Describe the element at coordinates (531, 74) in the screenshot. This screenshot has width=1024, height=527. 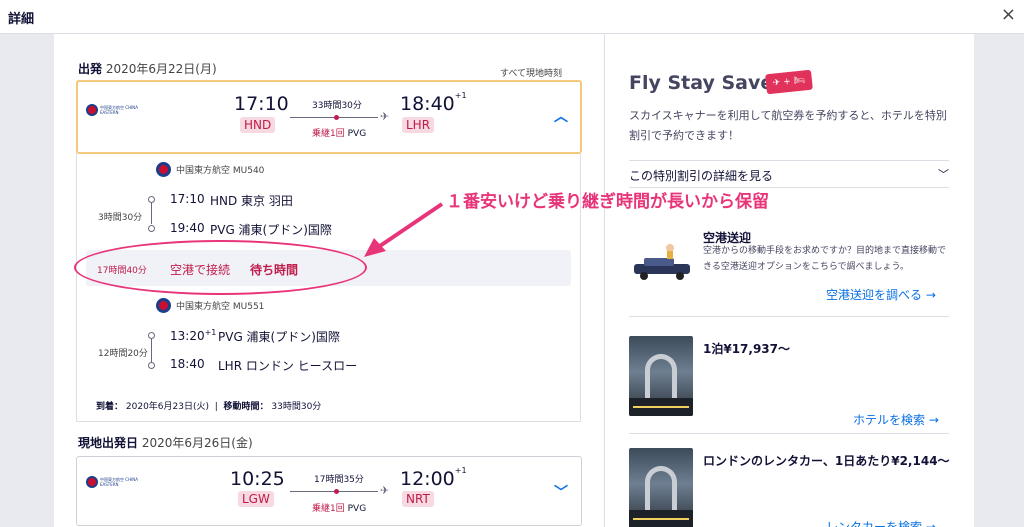
I see `timezone-note: すべて現地時刻` at that location.